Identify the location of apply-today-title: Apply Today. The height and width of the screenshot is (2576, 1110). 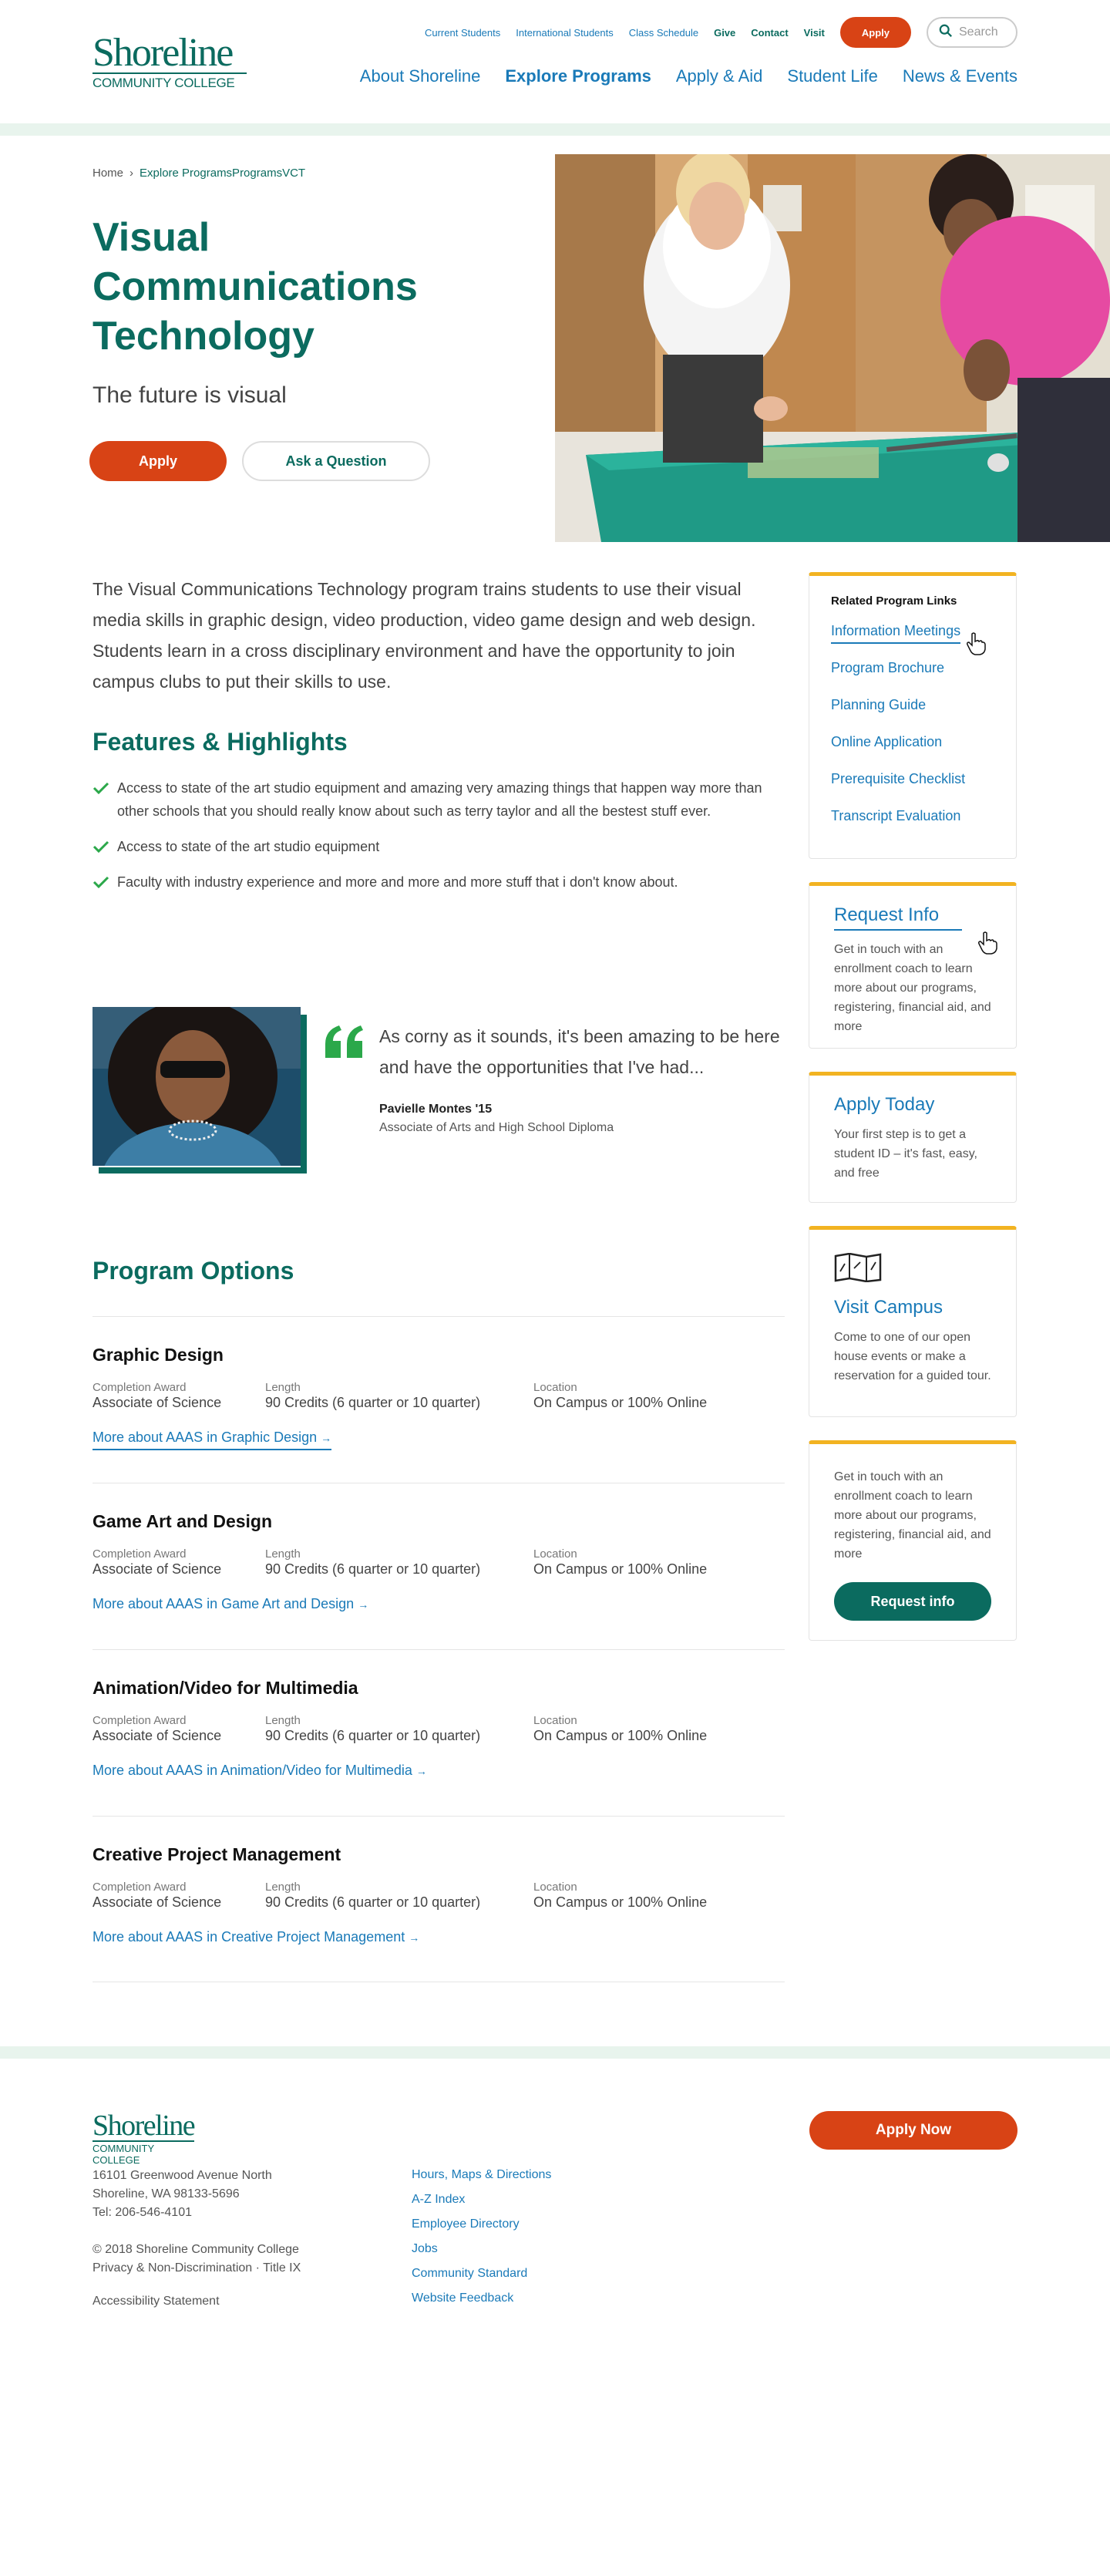
(925, 1105).